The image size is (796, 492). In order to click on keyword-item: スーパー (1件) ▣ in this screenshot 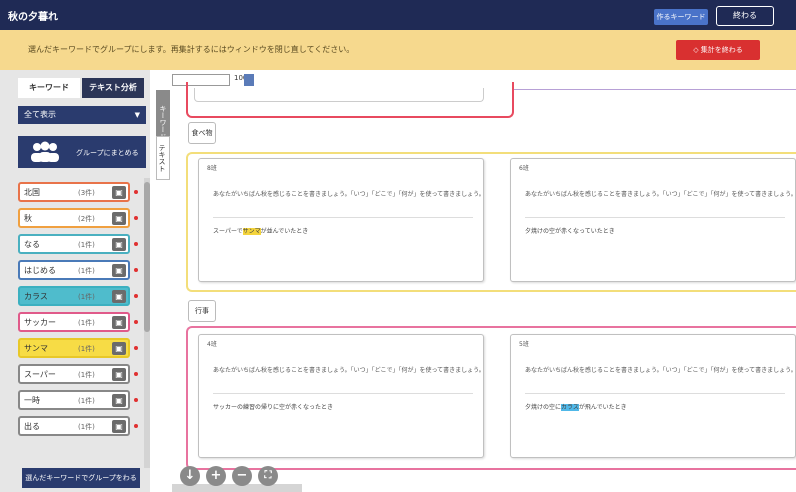, I will do `click(74, 374)`.